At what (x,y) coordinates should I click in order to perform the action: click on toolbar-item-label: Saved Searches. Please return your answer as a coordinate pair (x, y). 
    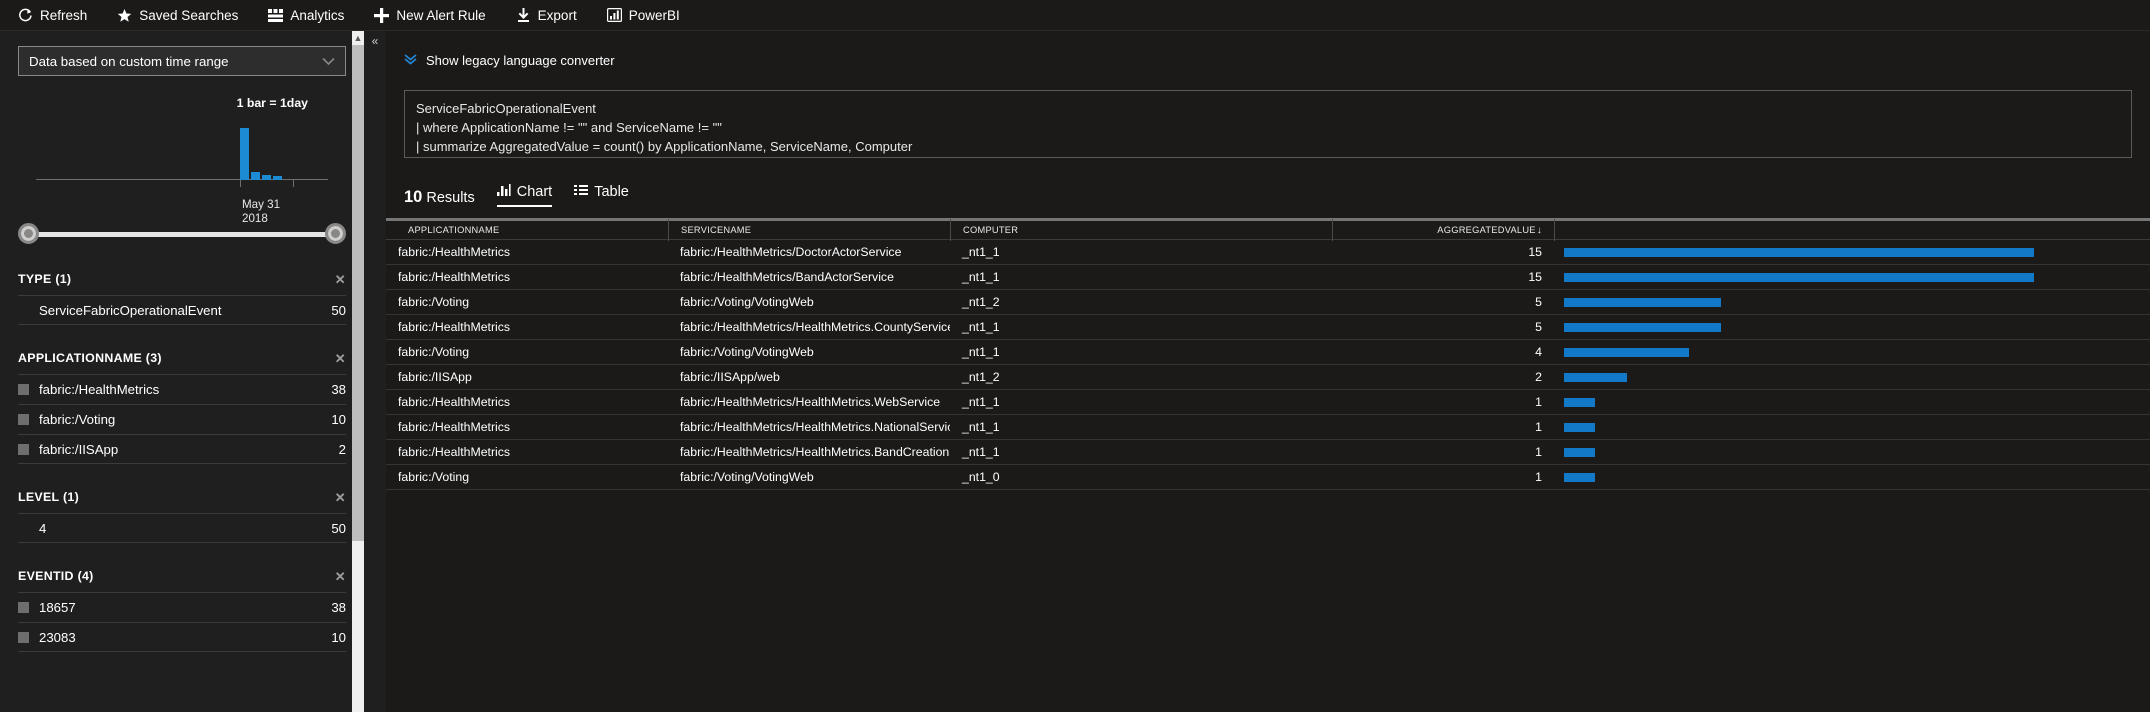
    Looking at the image, I should click on (189, 15).